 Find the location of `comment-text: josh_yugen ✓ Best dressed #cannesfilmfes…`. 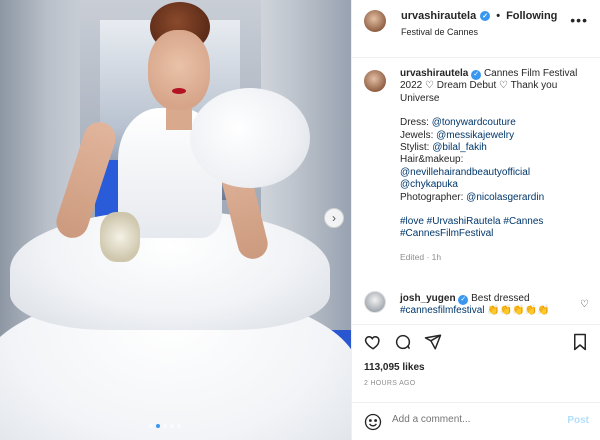

comment-text: josh_yugen ✓ Best dressed #cannesfilmfes… is located at coordinates (485, 305).